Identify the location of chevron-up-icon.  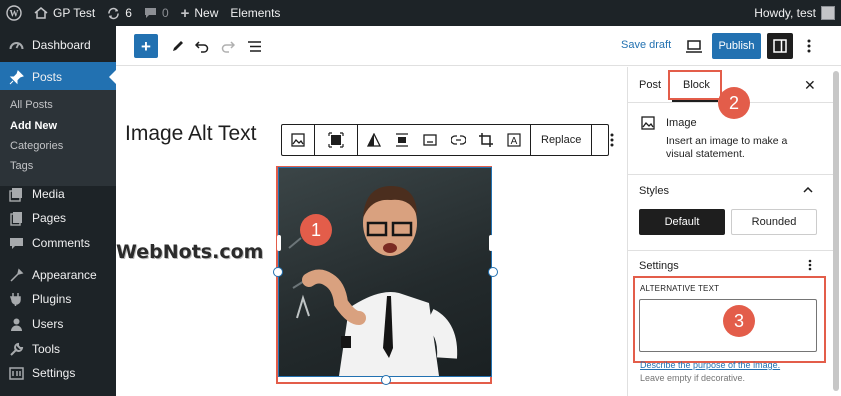
(808, 190).